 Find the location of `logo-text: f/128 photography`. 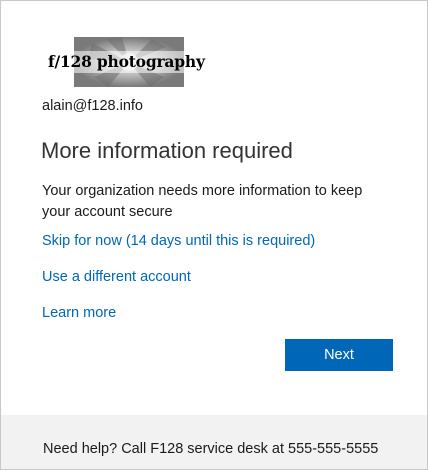

logo-text: f/128 photography is located at coordinates (126, 61).